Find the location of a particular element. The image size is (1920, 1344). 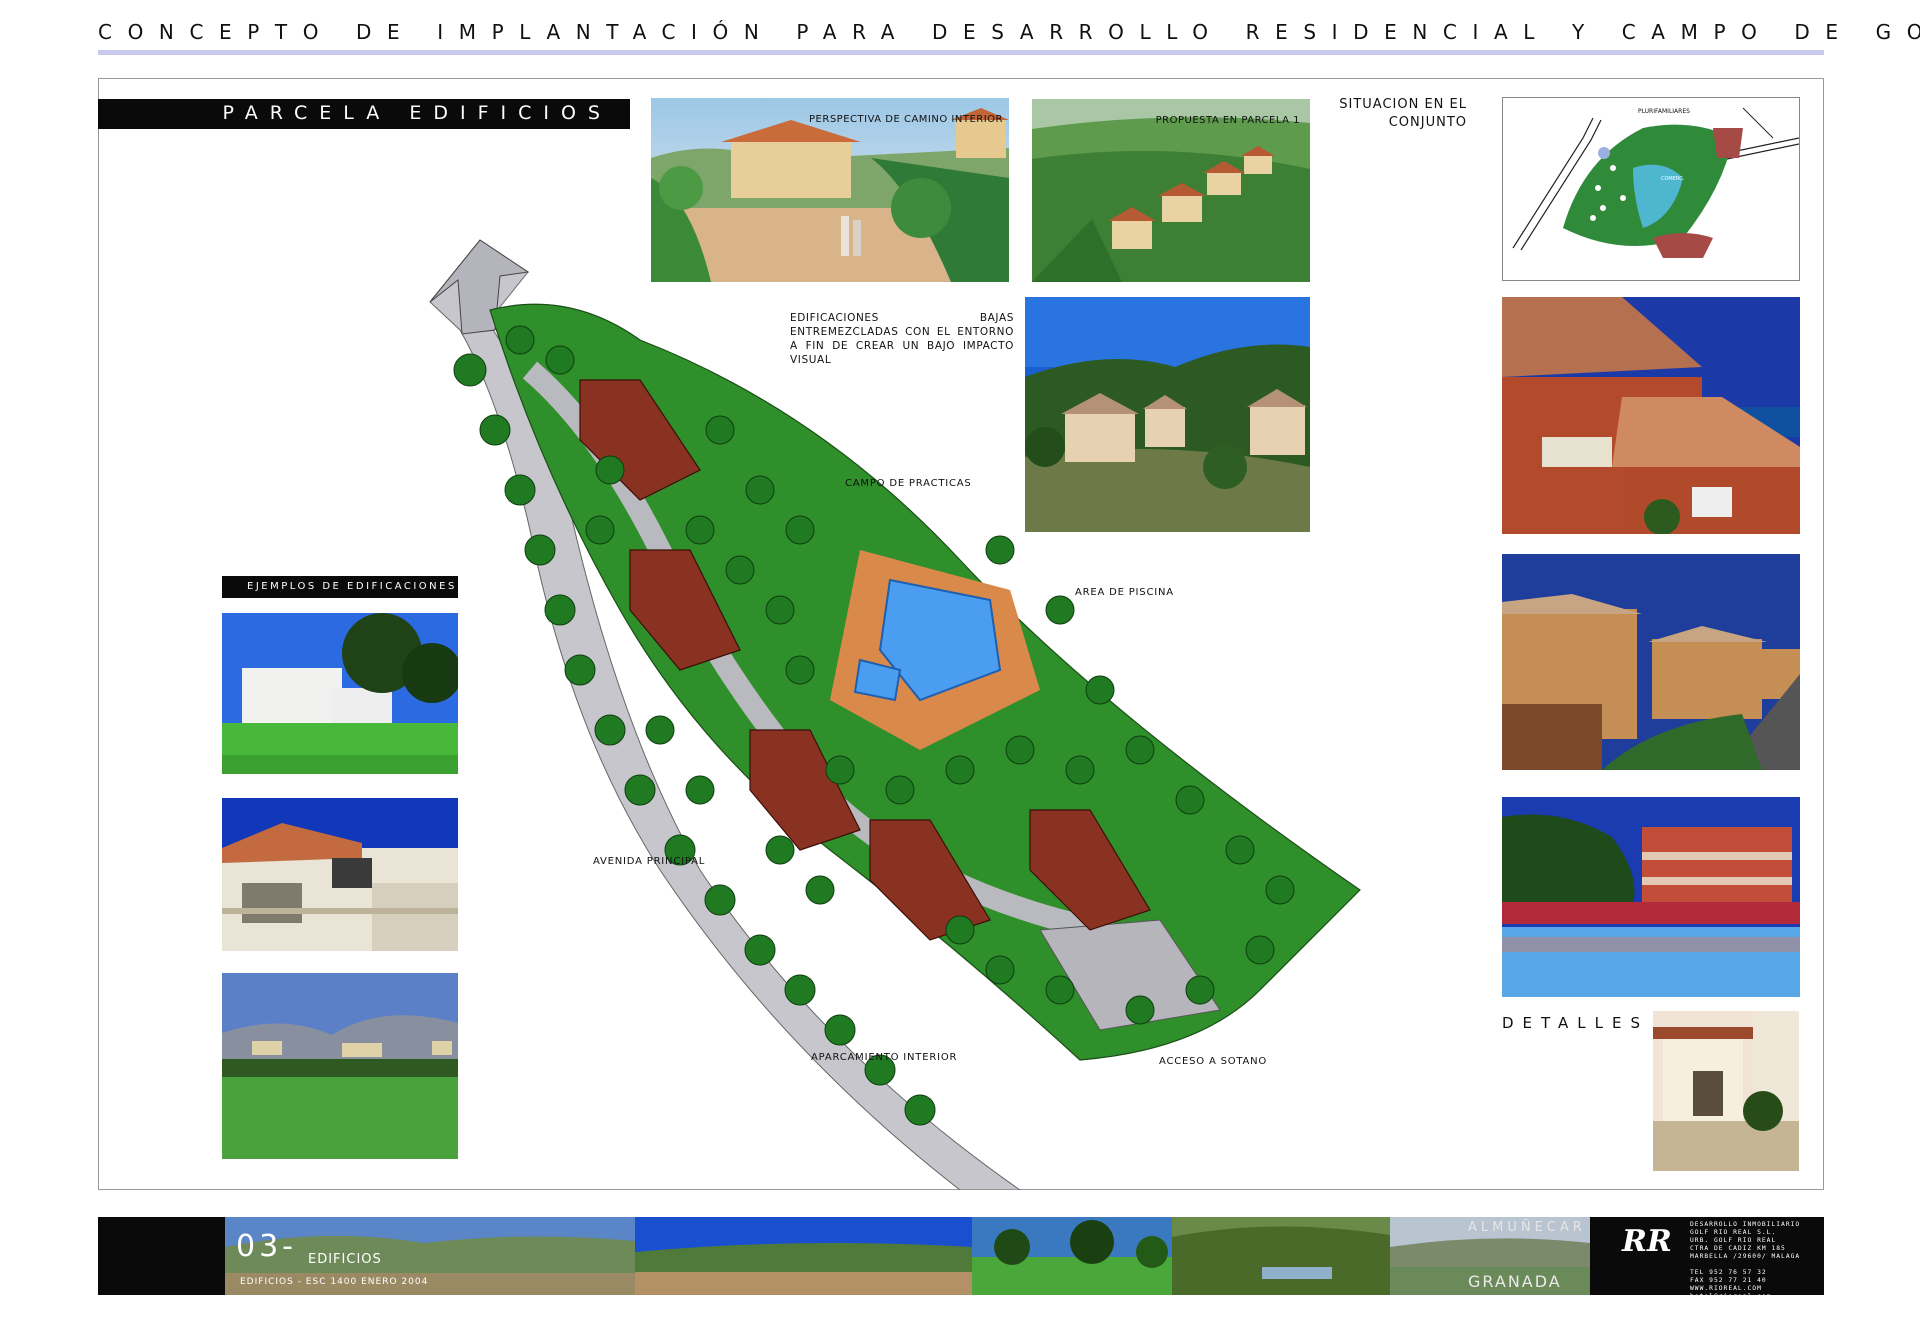

caption-perspectiva: PERSPECTIVA DE CAMINO INTERIOR is located at coordinates (906, 119).